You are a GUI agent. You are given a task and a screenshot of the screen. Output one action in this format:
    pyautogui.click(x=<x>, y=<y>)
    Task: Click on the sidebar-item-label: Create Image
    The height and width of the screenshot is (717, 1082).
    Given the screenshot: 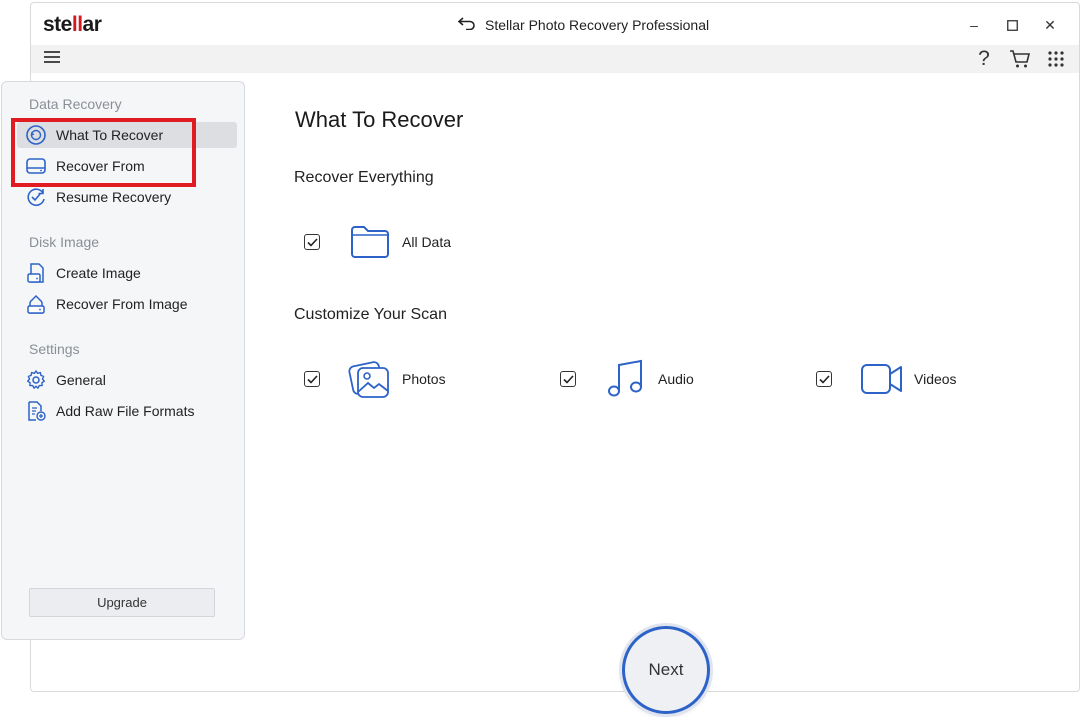 What is the action you would take?
    pyautogui.click(x=98, y=273)
    